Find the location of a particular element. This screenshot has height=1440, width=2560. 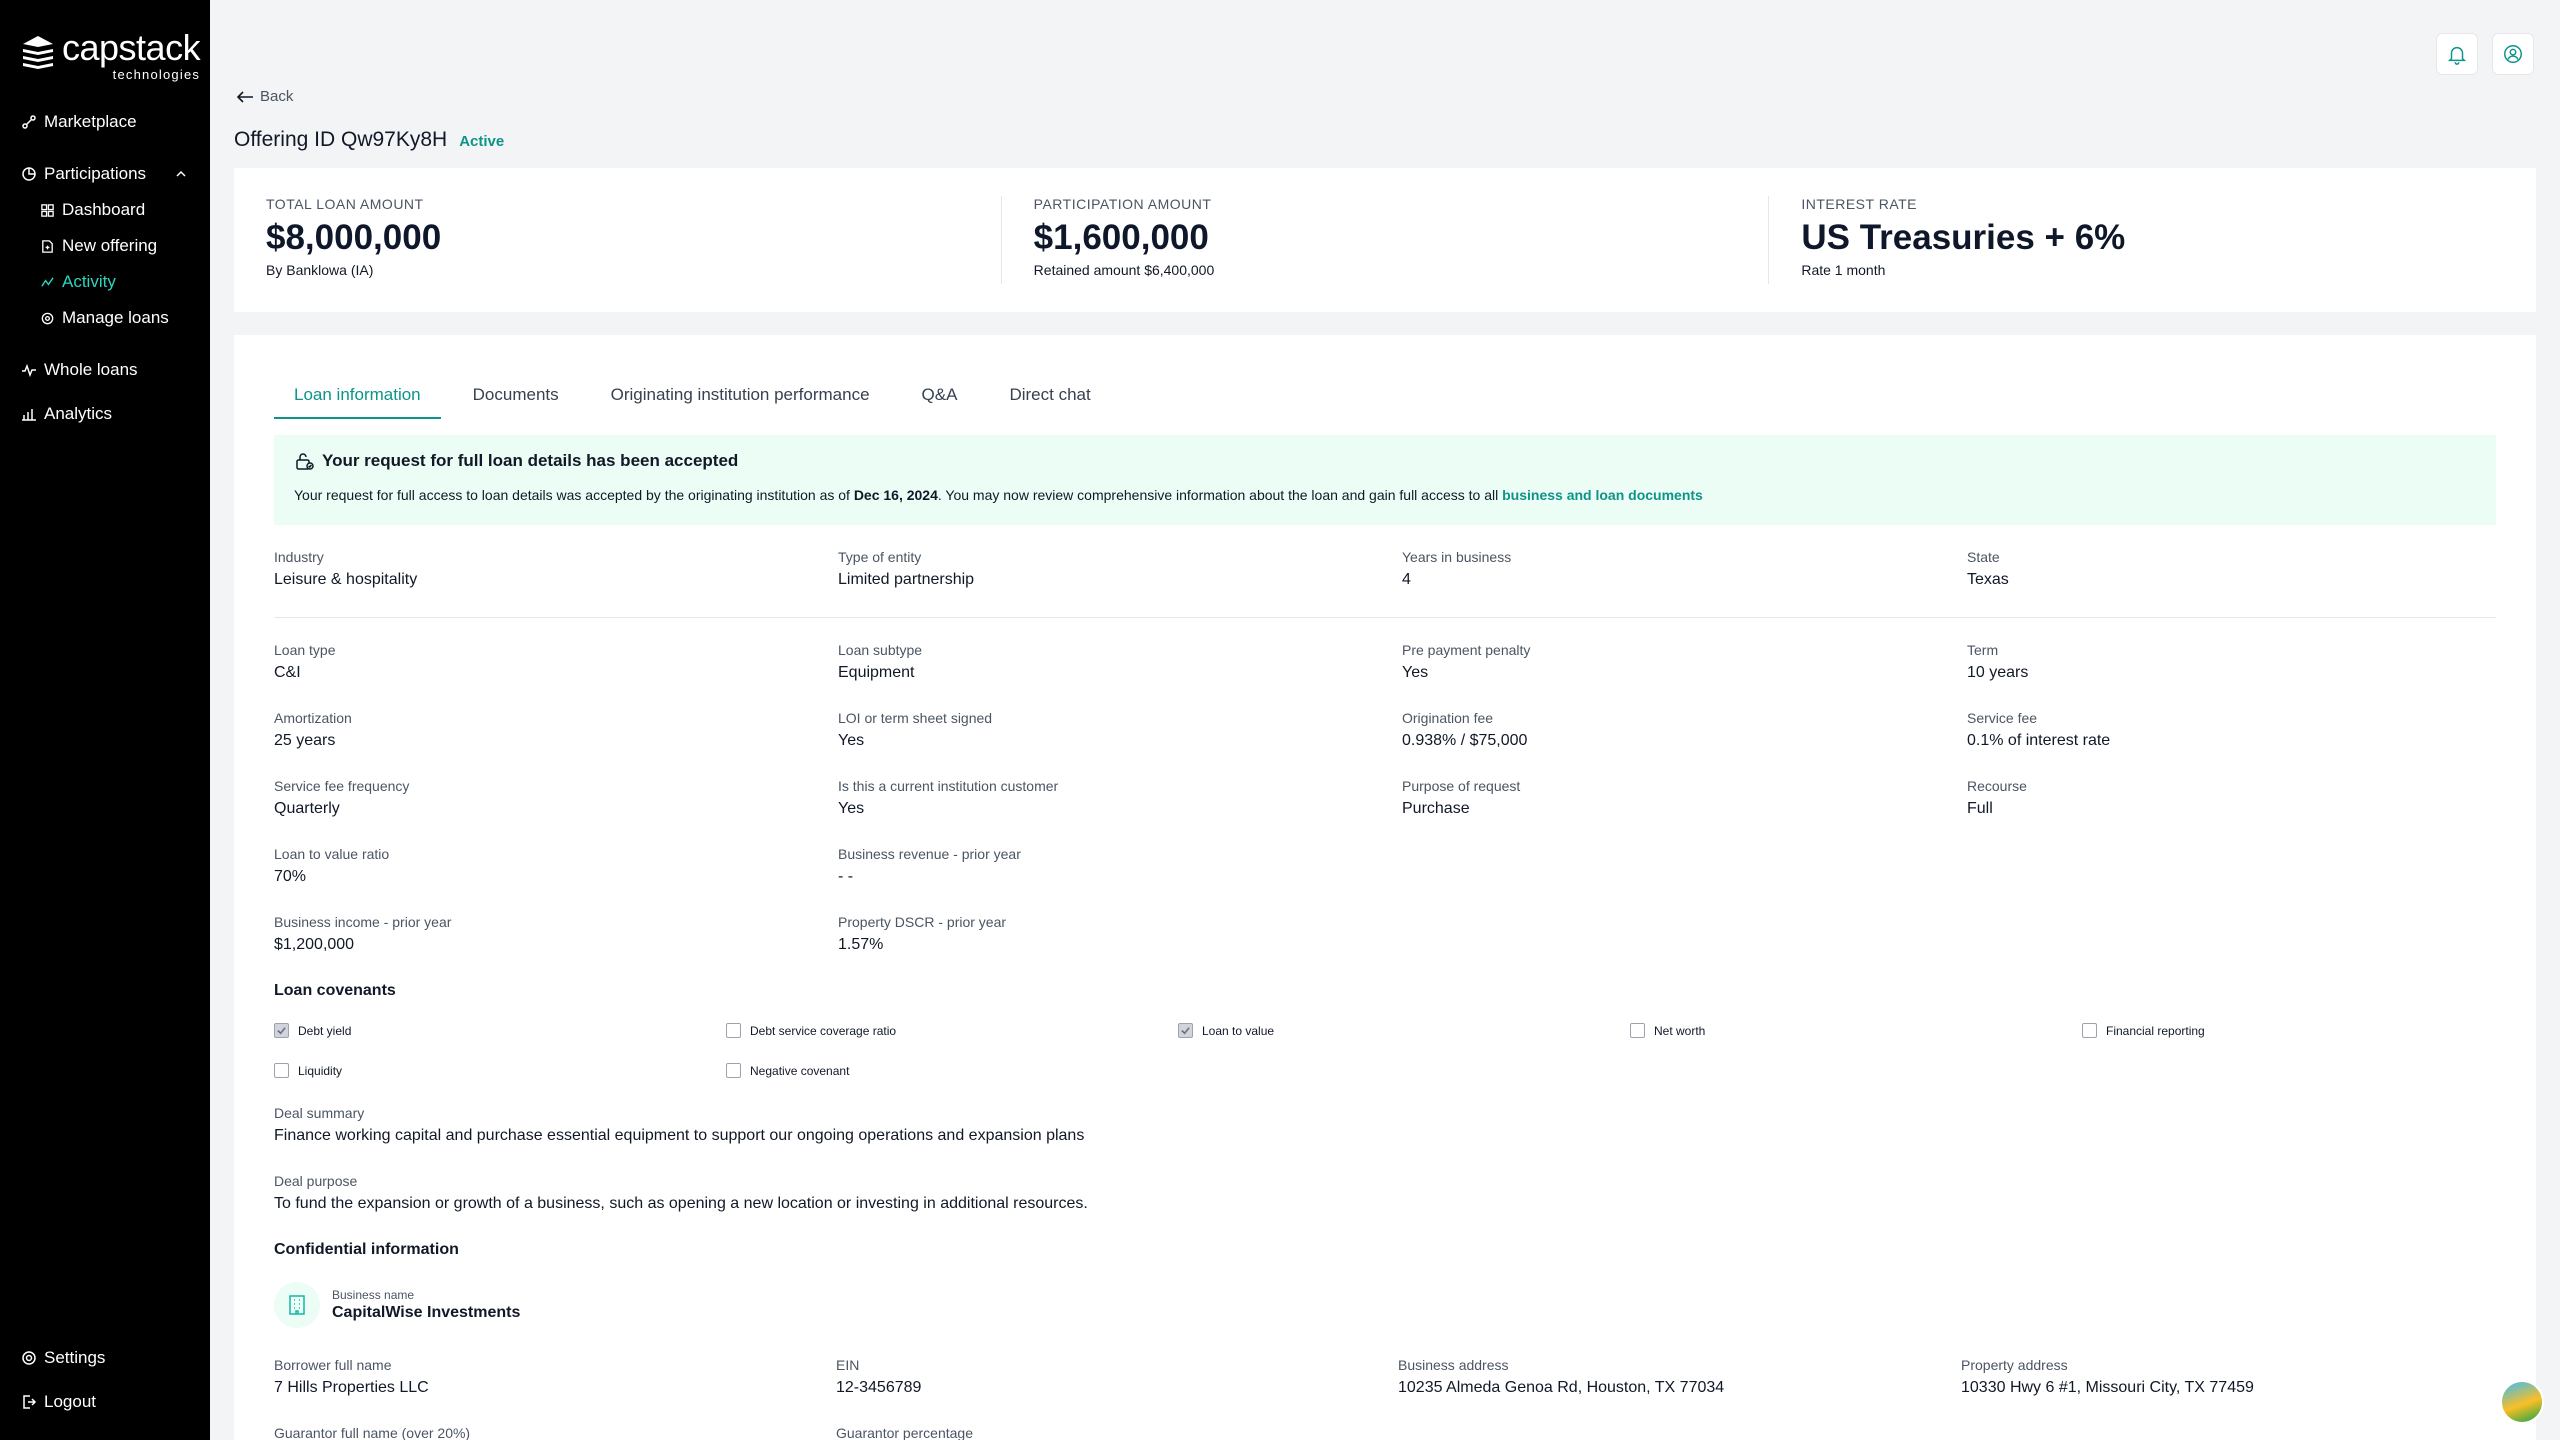

brand-logo: capstack technologies is located at coordinates (110, 54).